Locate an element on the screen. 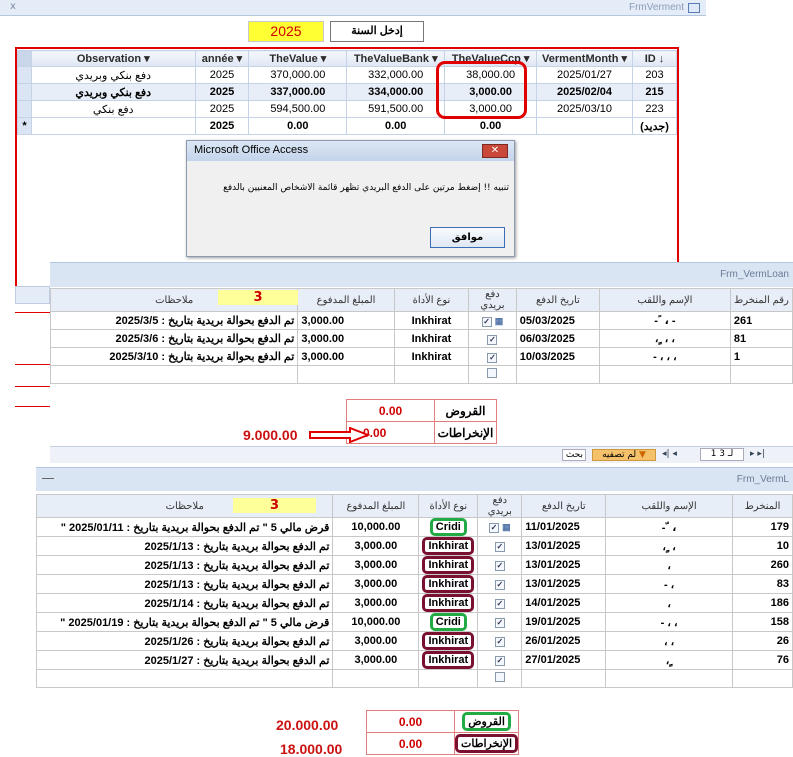 Image resolution: width=793 pixels, height=757 pixels. cell-tool: Cridi is located at coordinates (448, 527).